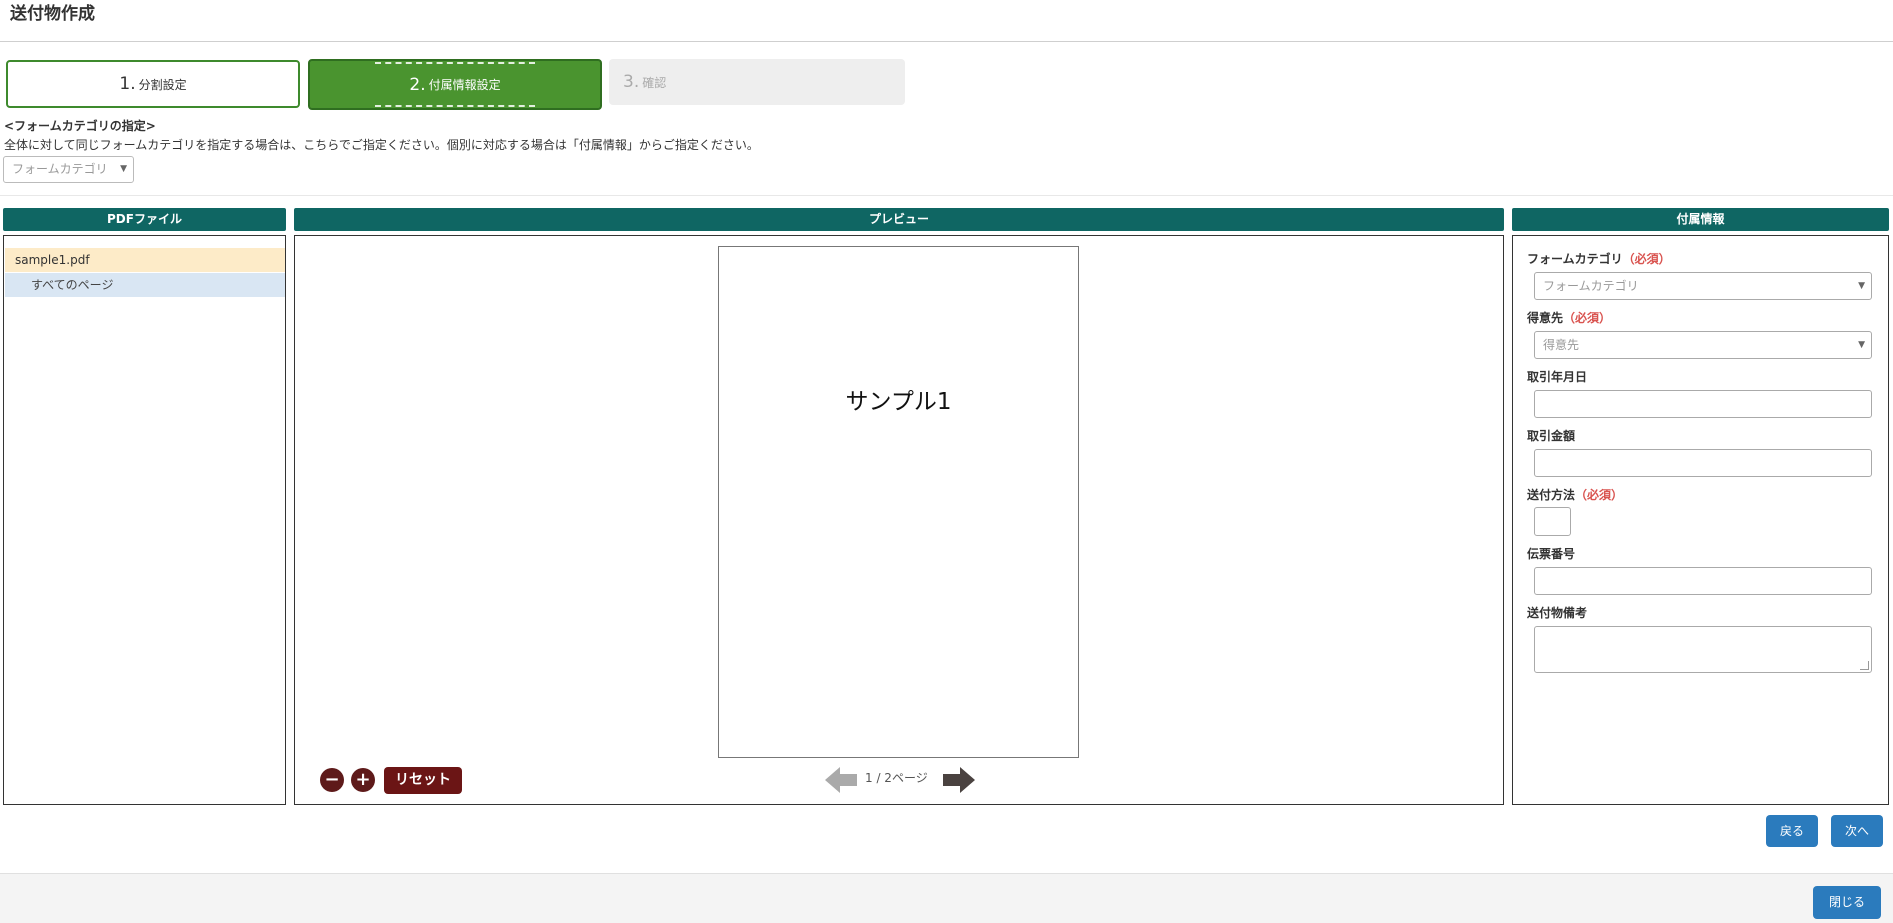 The height and width of the screenshot is (923, 1893). I want to click on form-category-heading: <フォームカテゴリの指定>, so click(80, 126).